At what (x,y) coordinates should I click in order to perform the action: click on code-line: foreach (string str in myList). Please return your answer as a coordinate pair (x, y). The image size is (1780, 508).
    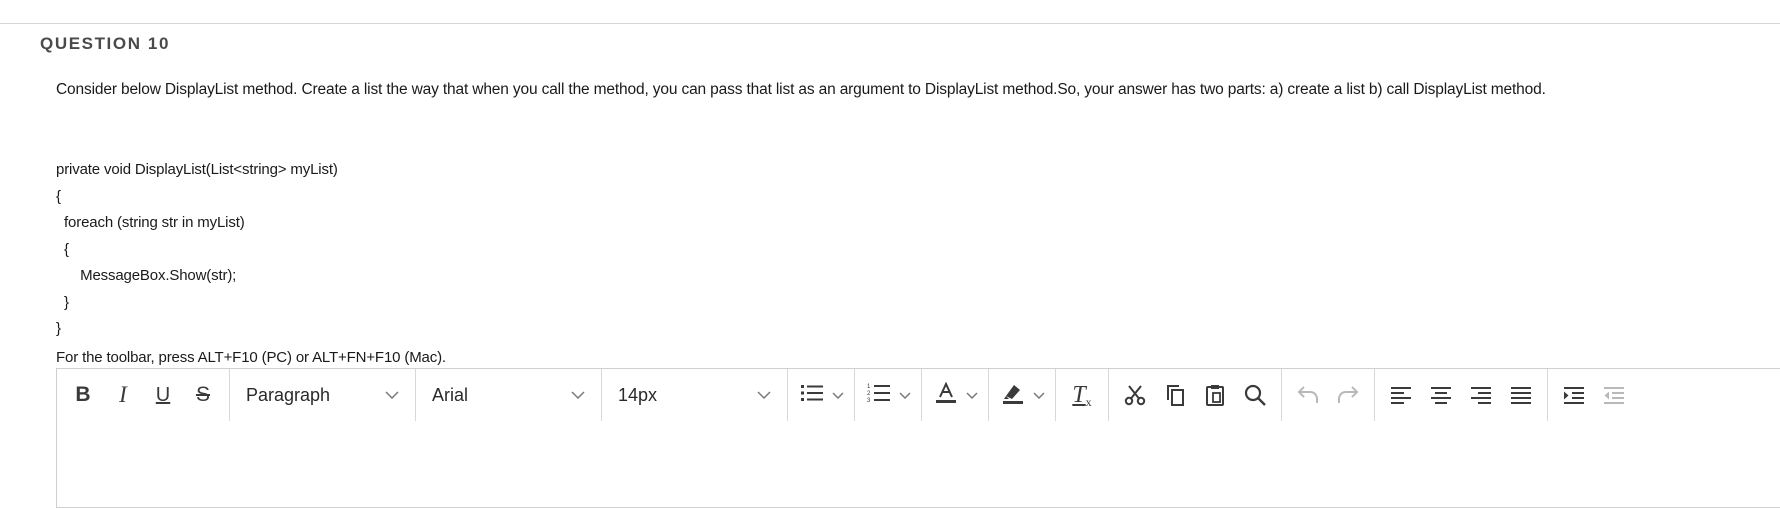
    Looking at the image, I should click on (150, 222).